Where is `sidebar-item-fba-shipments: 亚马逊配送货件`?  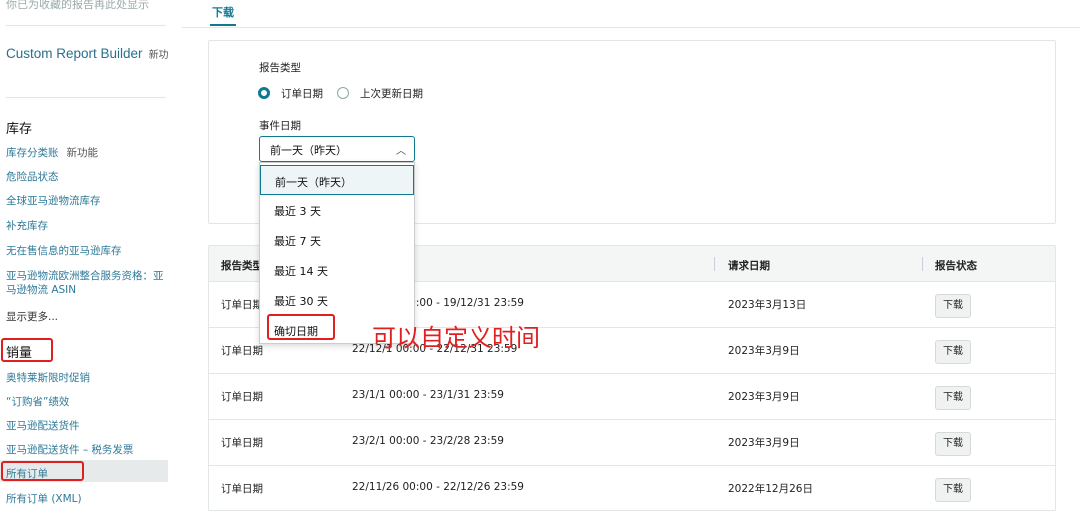
sidebar-item-fba-shipments: 亚马逊配送货件 is located at coordinates (43, 425).